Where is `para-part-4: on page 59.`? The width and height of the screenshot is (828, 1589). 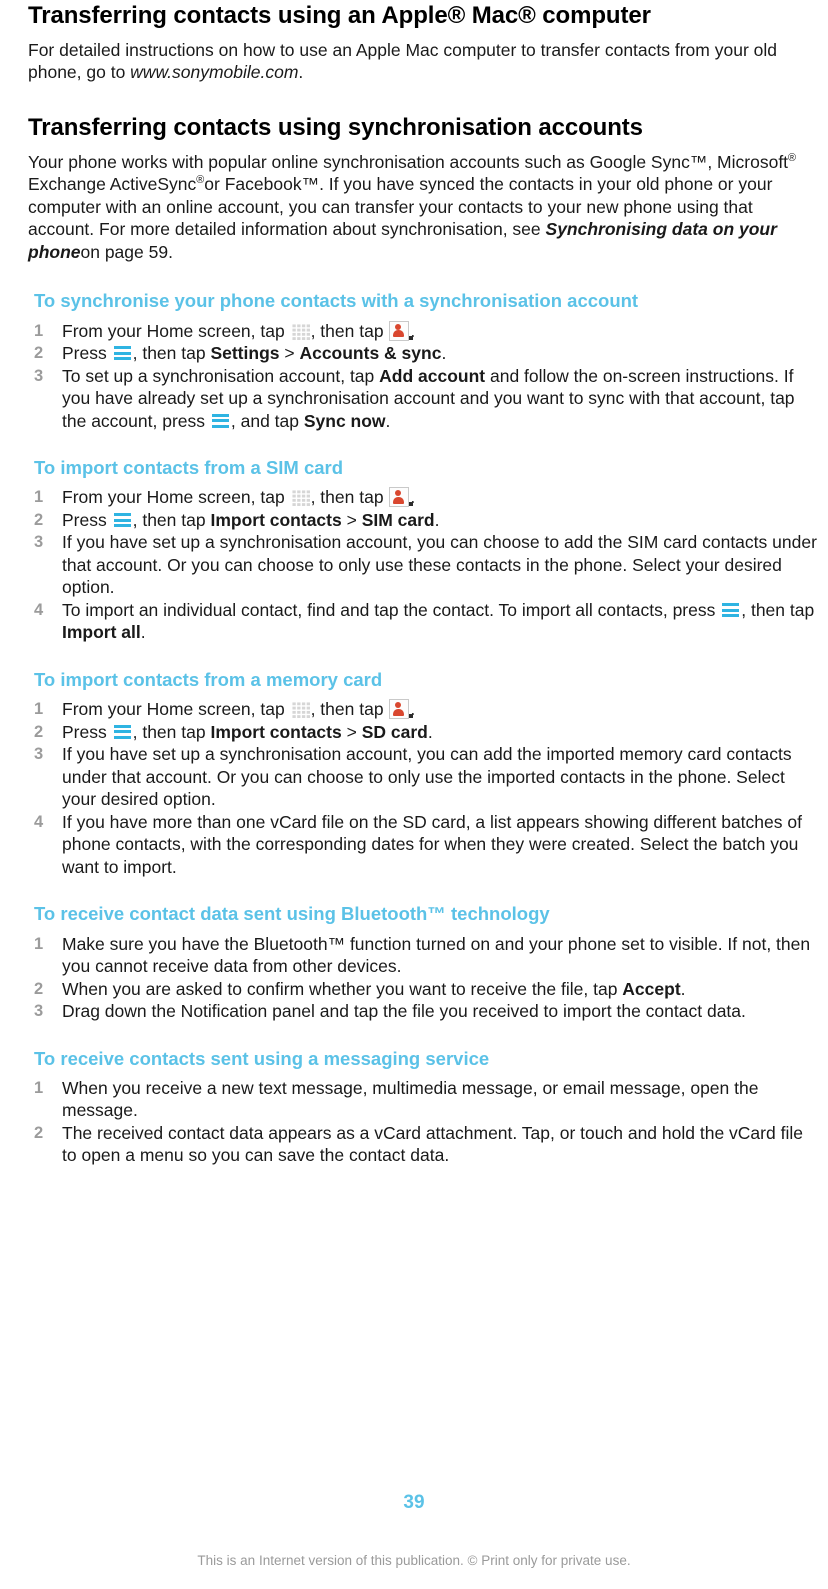 para-part-4: on page 59. is located at coordinates (126, 251).